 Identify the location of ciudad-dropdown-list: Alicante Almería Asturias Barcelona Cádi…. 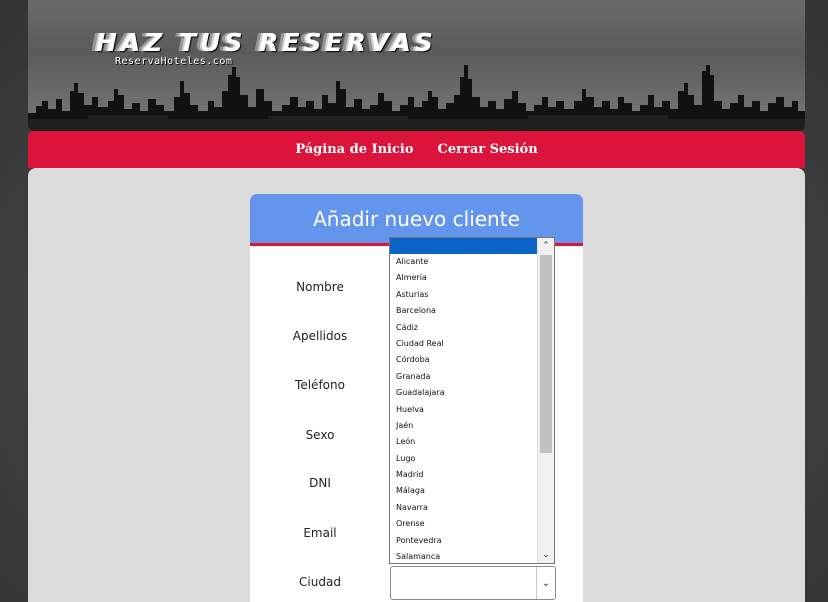
(472, 400).